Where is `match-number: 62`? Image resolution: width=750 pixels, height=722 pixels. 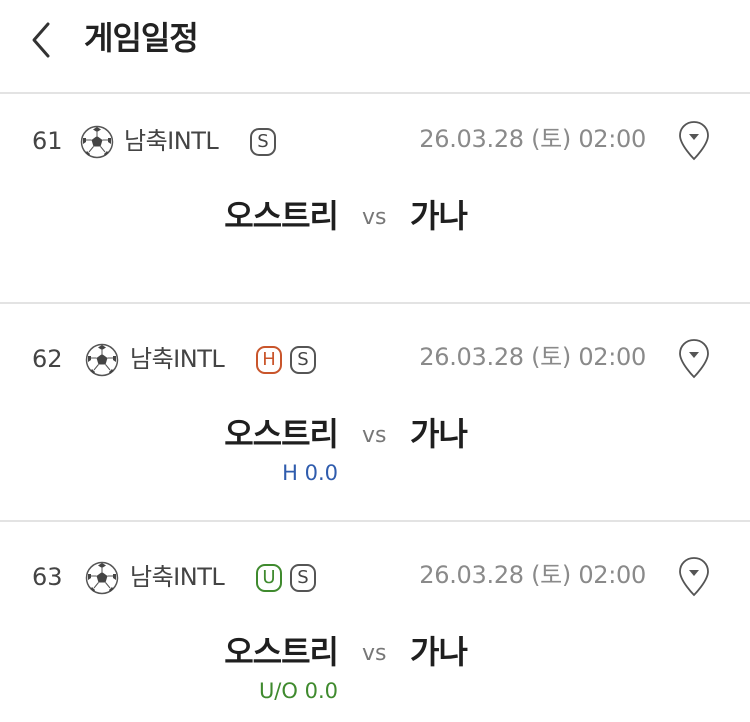
match-number: 62 is located at coordinates (47, 359).